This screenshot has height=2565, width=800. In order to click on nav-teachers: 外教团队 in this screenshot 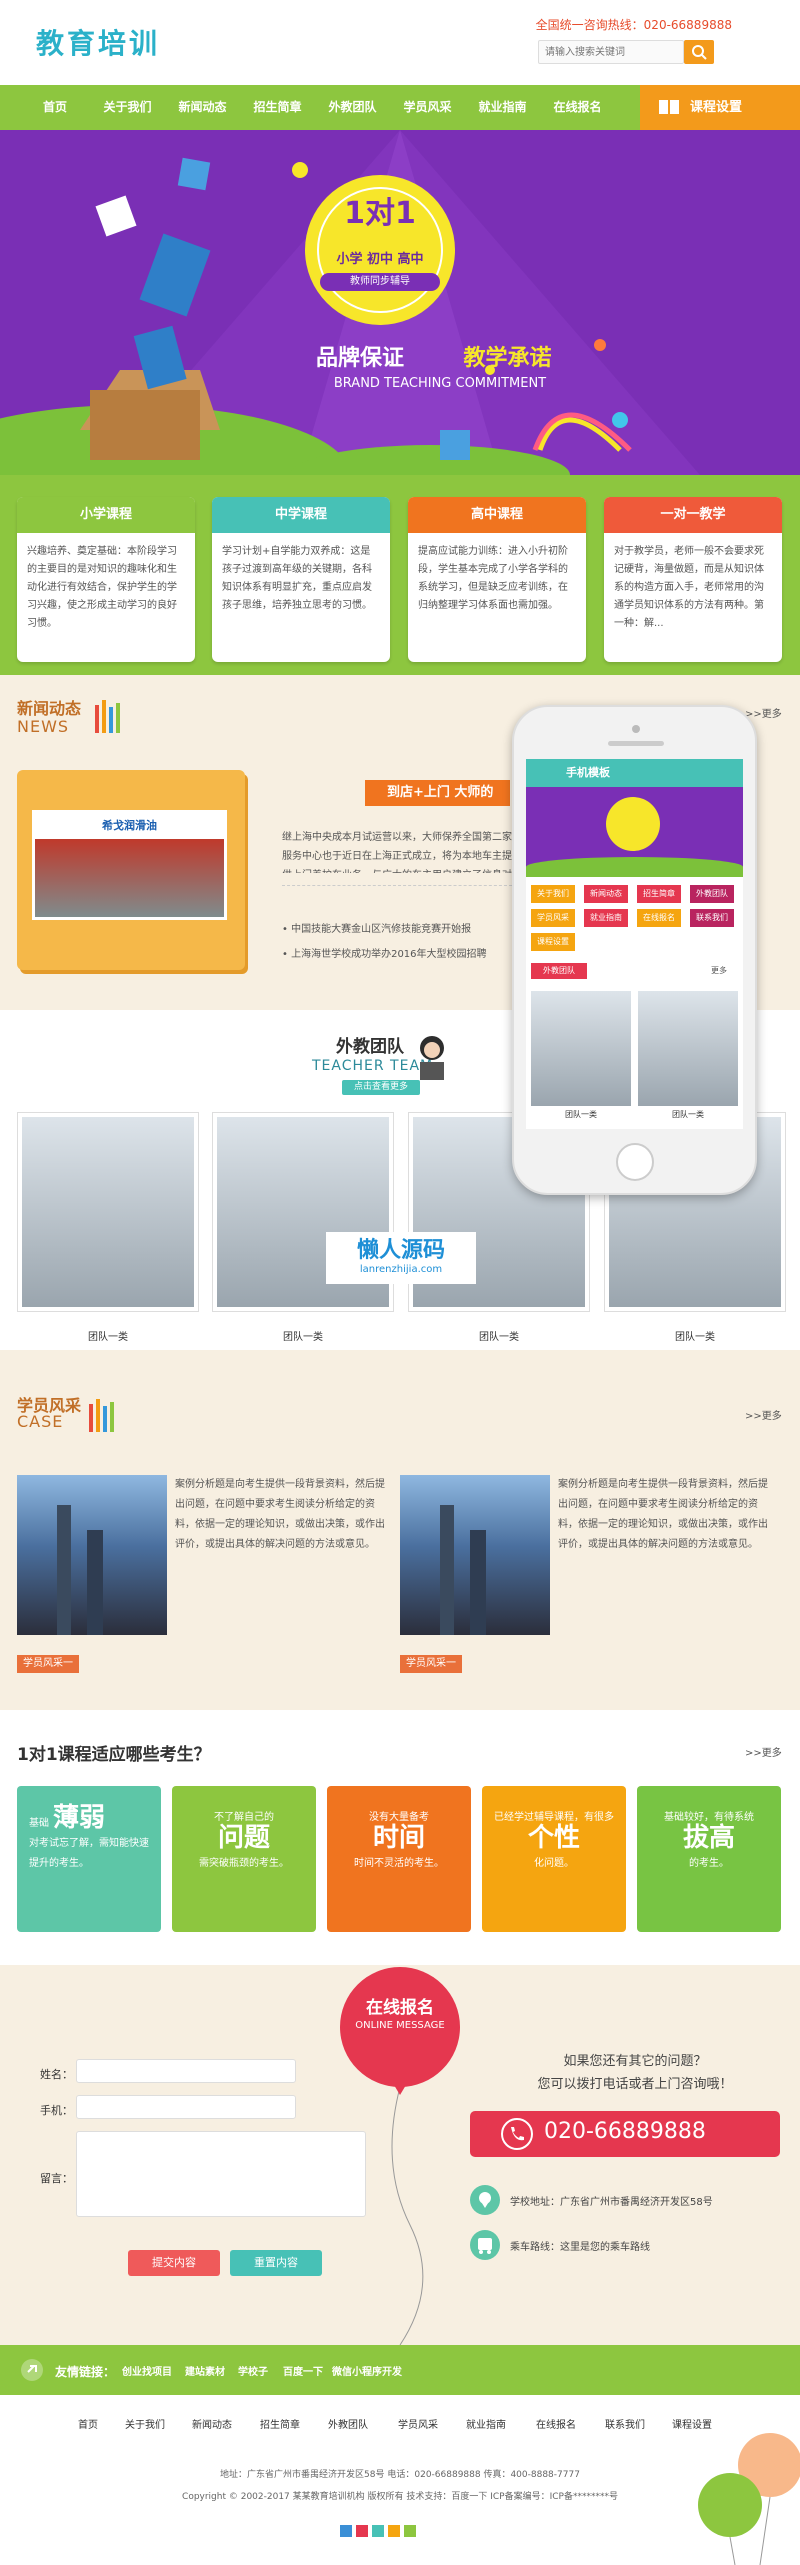, I will do `click(352, 107)`.